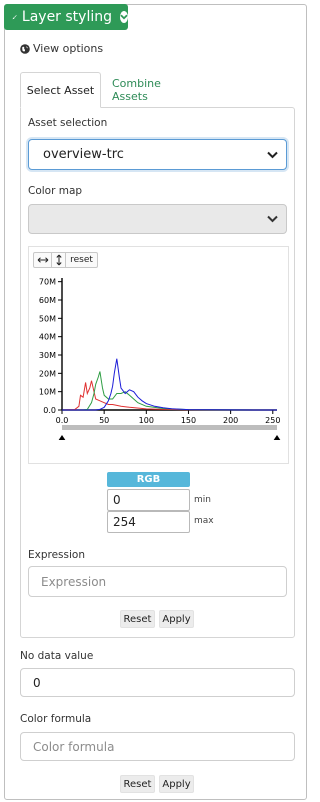  What do you see at coordinates (47, 355) in the screenshot?
I see `y-tick-label: 30M` at bounding box center [47, 355].